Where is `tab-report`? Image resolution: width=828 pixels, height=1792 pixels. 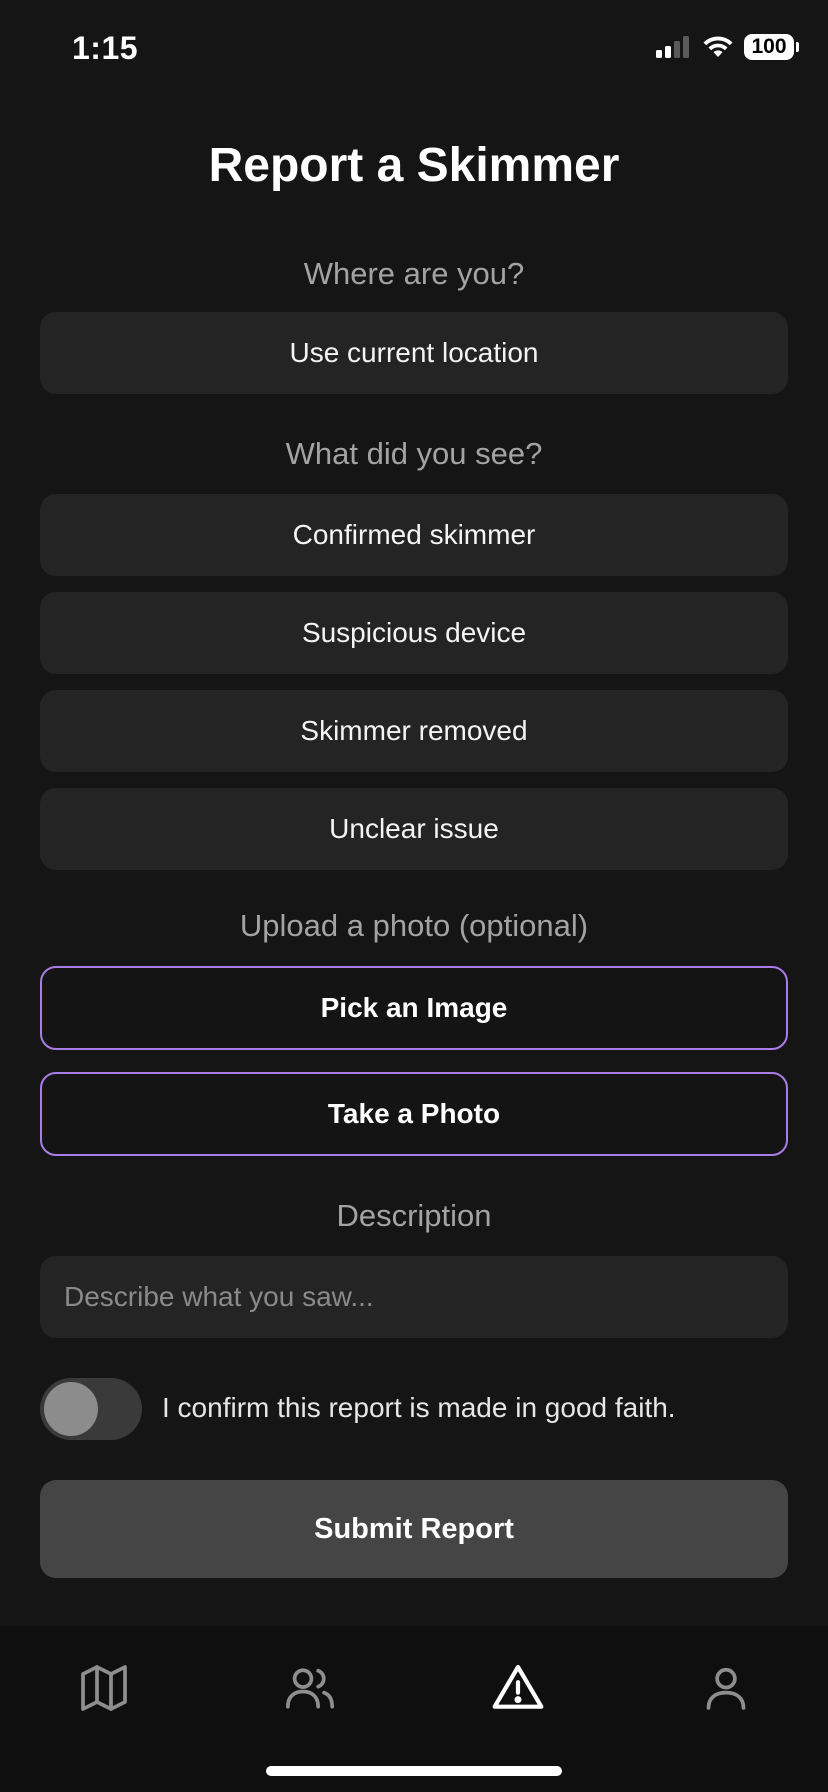 tab-report is located at coordinates (518, 1688).